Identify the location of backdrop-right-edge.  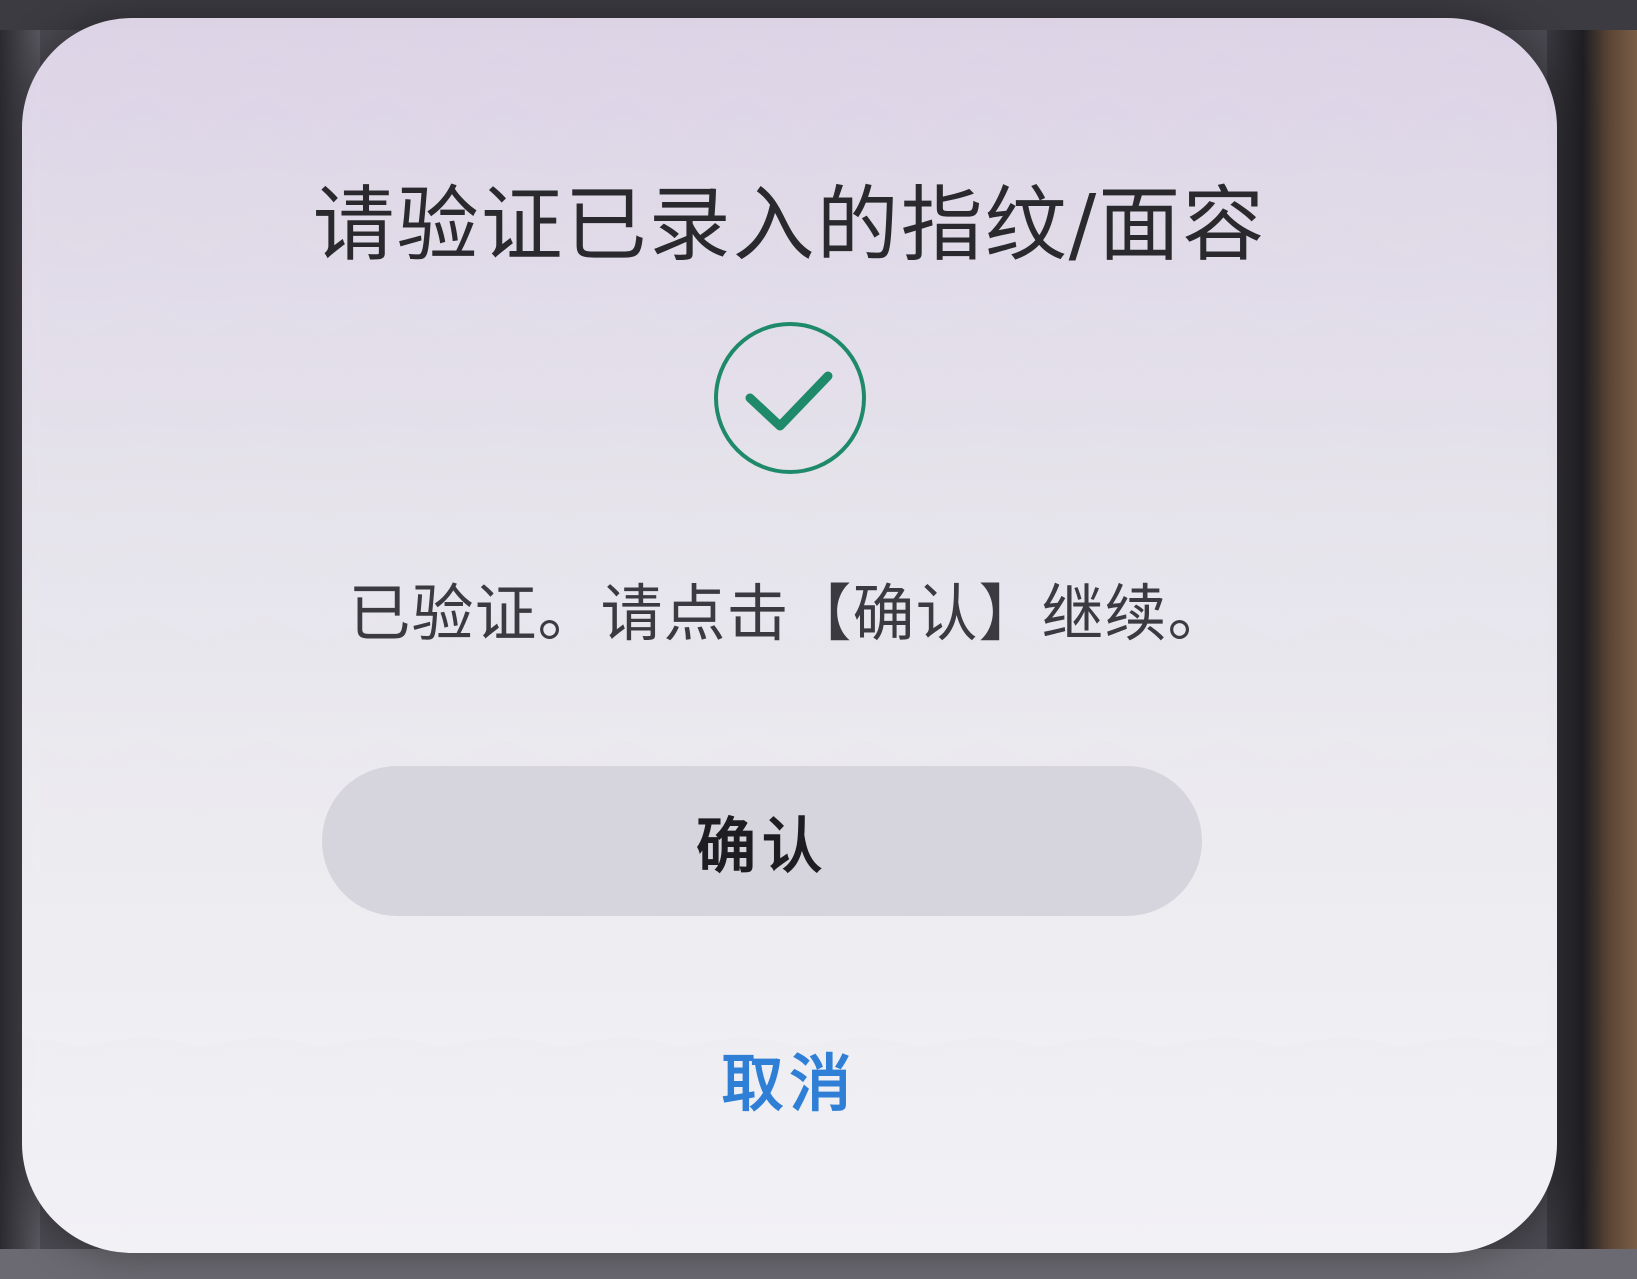
(1592, 639).